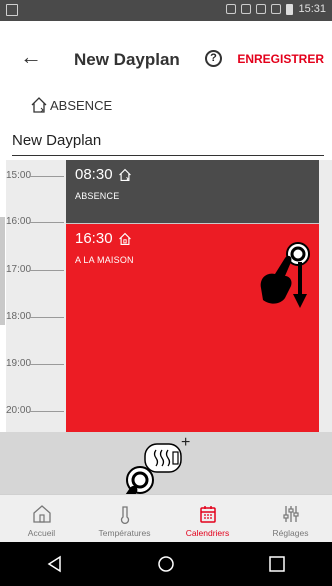 The width and height of the screenshot is (332, 586). I want to click on nav-item-accueil: Accueil, so click(41, 518).